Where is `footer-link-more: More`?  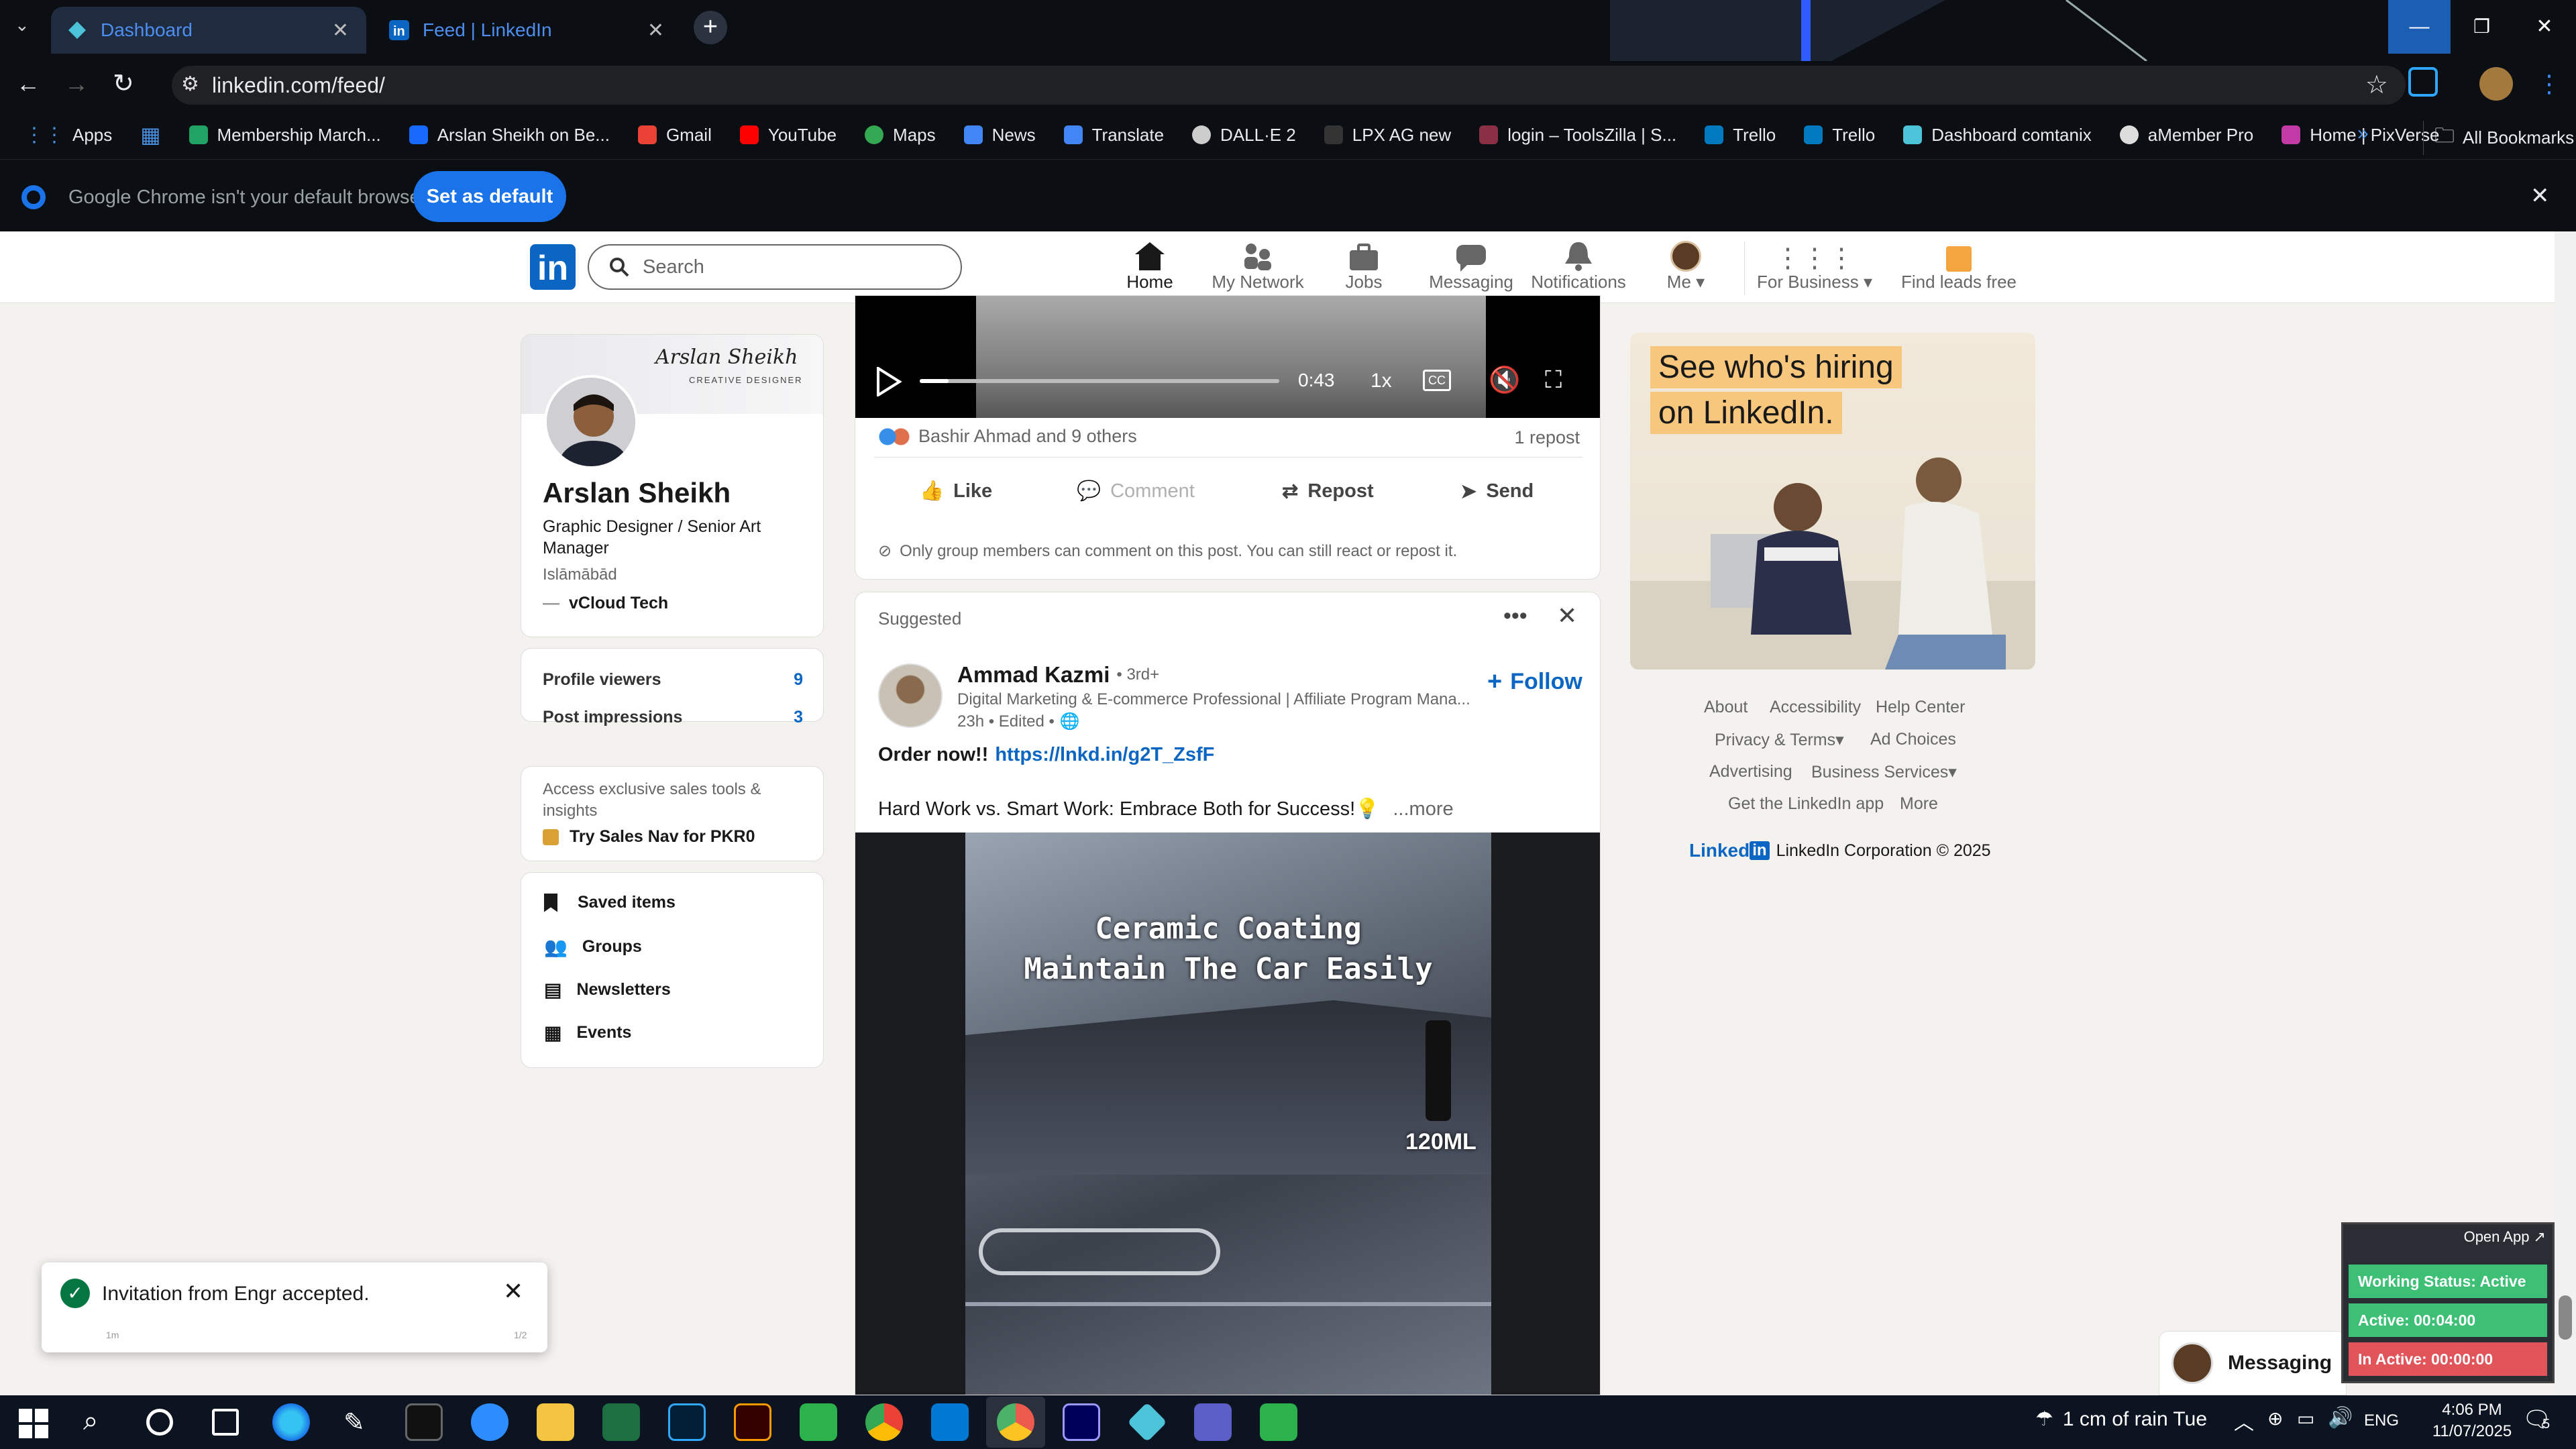
footer-link-more: More is located at coordinates (1919, 804).